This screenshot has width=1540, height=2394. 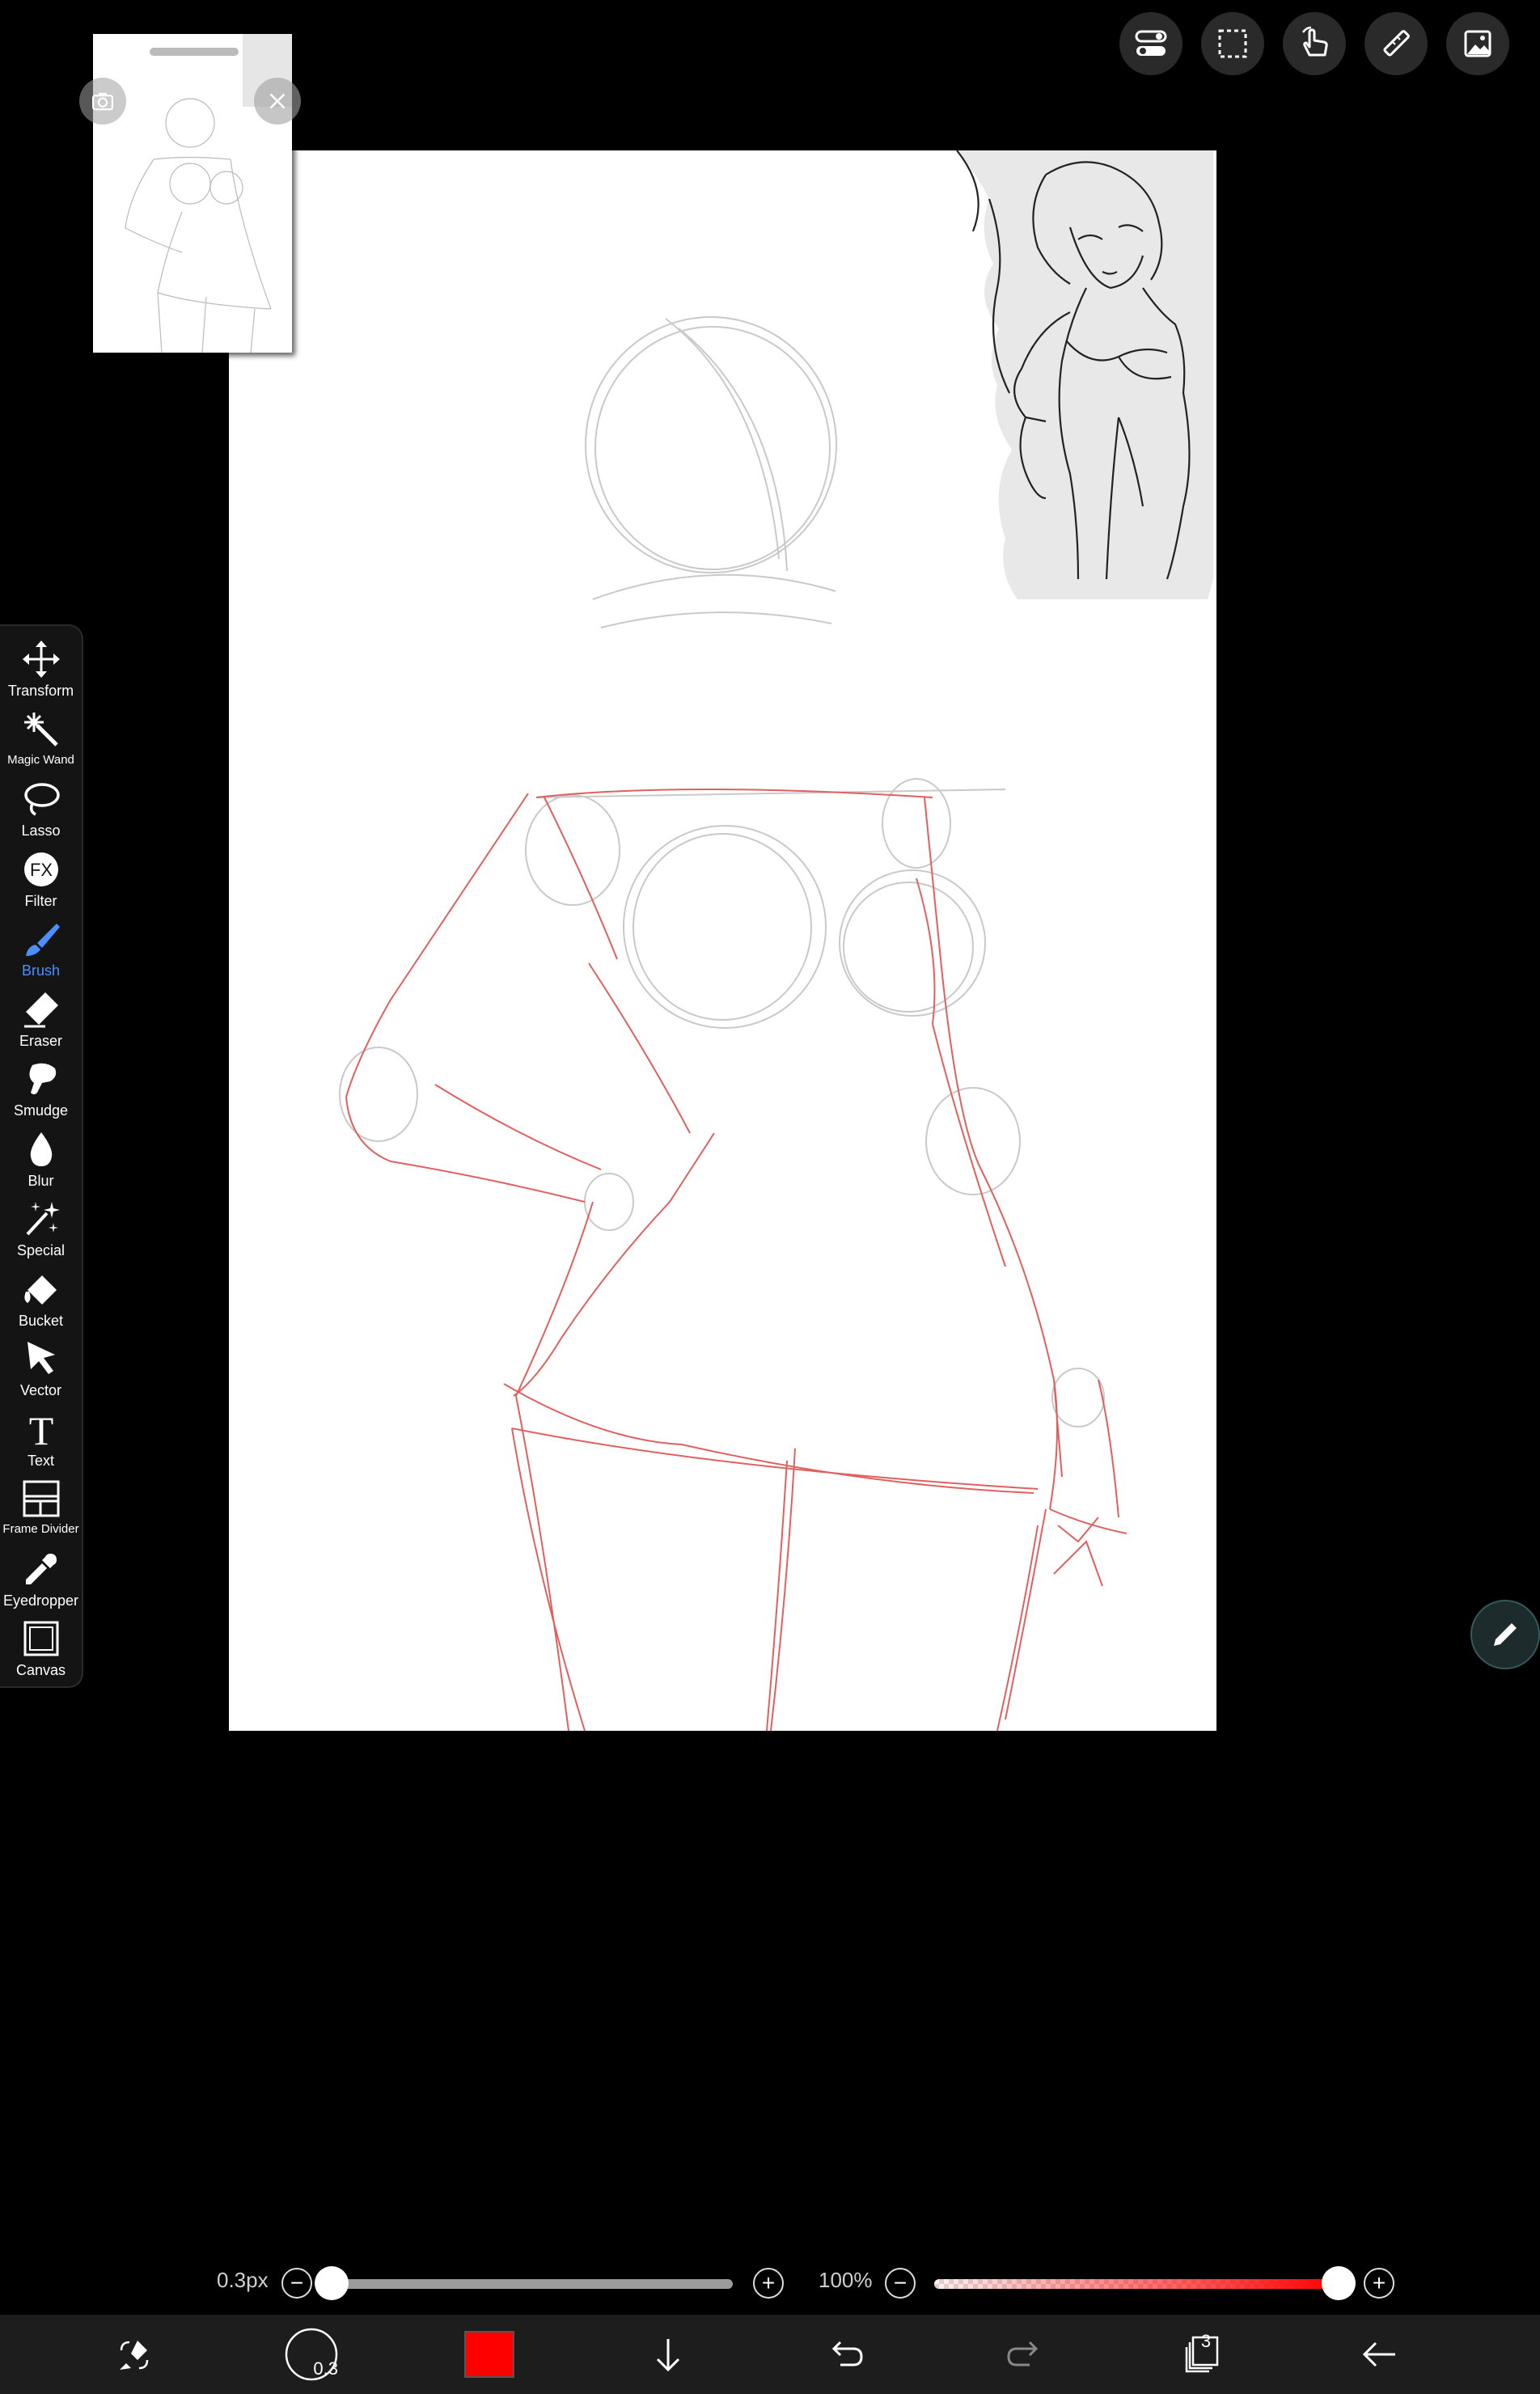 What do you see at coordinates (41, 1568) in the screenshot?
I see `eyedropper-icon` at bounding box center [41, 1568].